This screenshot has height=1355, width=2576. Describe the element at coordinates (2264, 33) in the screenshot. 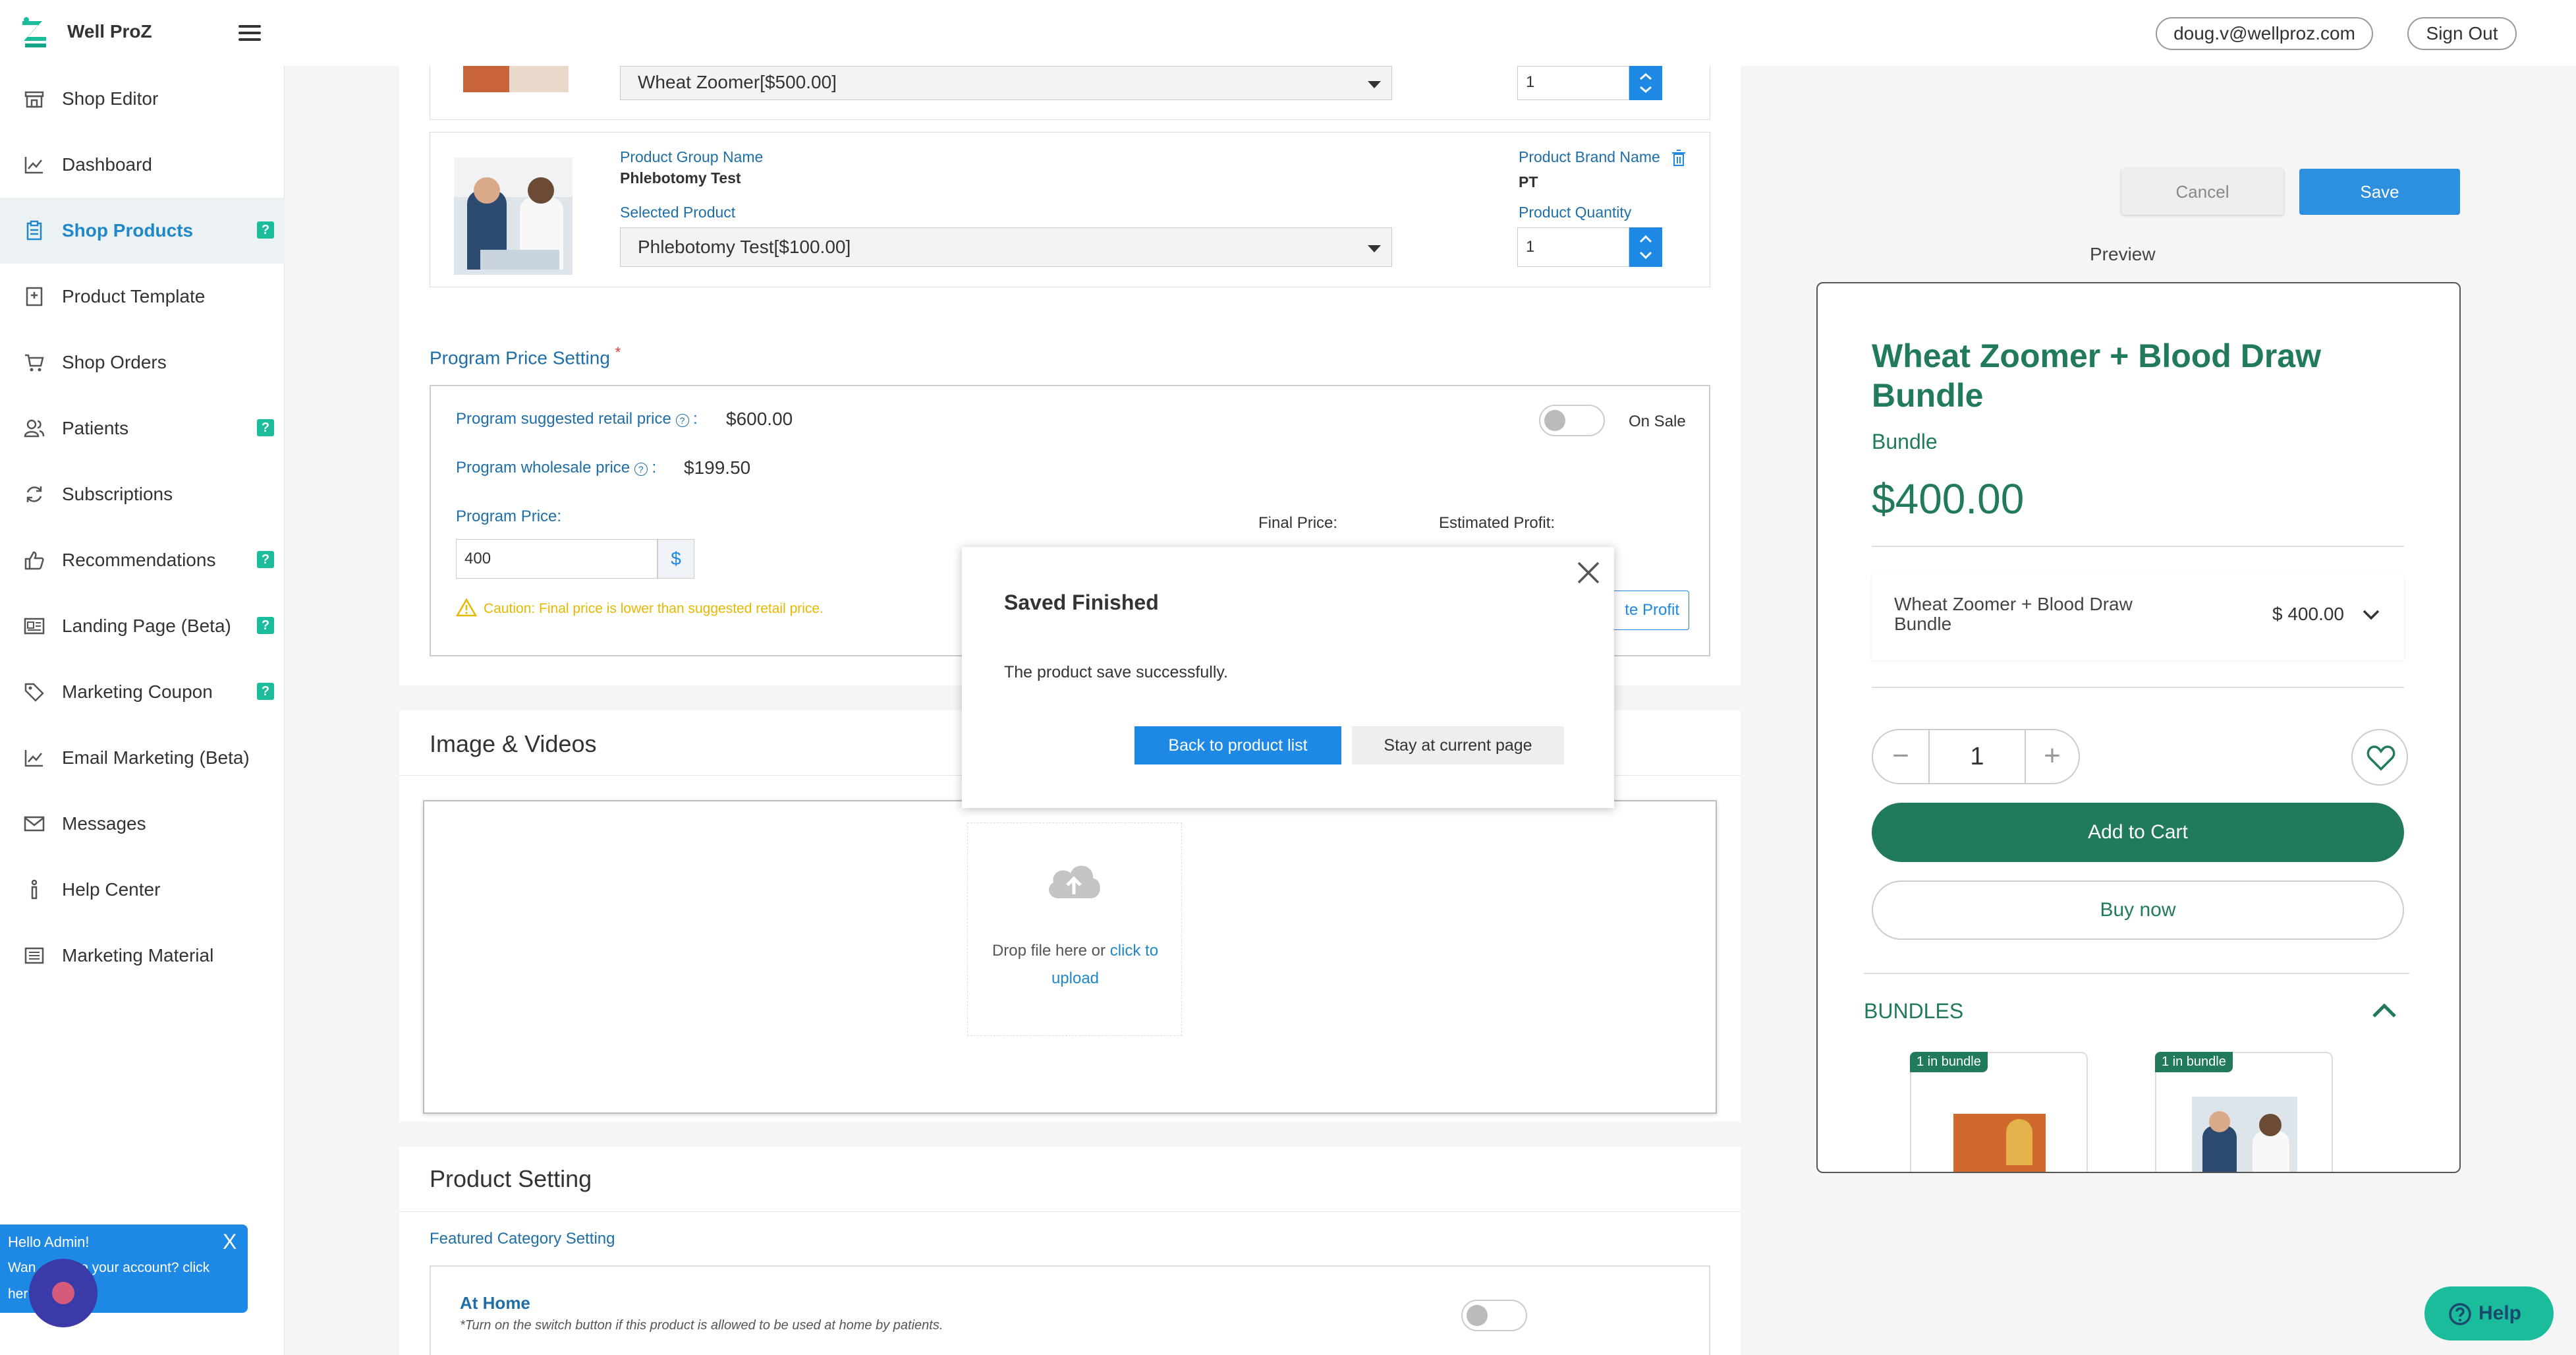

I see `account-email-button: doug.v@wellproz.com` at that location.